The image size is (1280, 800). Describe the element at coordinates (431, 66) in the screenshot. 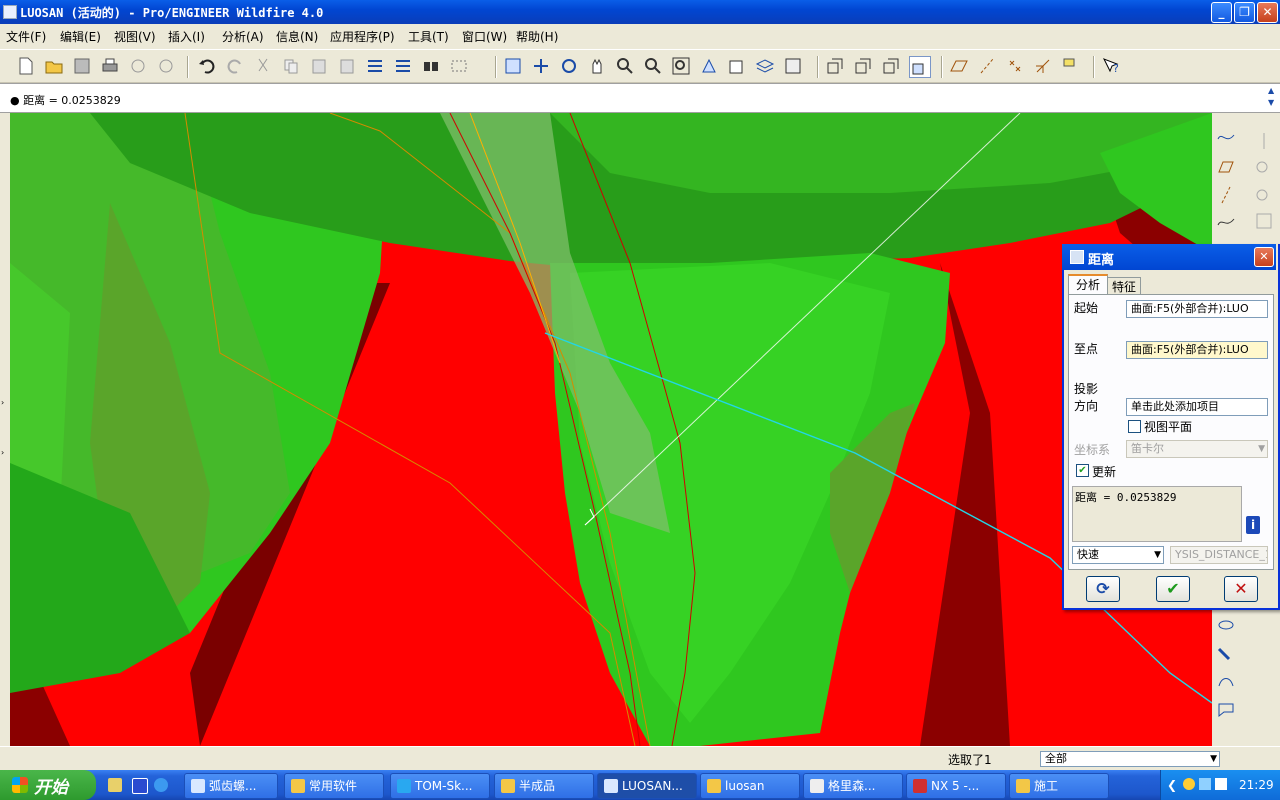

I see `find-icon` at that location.